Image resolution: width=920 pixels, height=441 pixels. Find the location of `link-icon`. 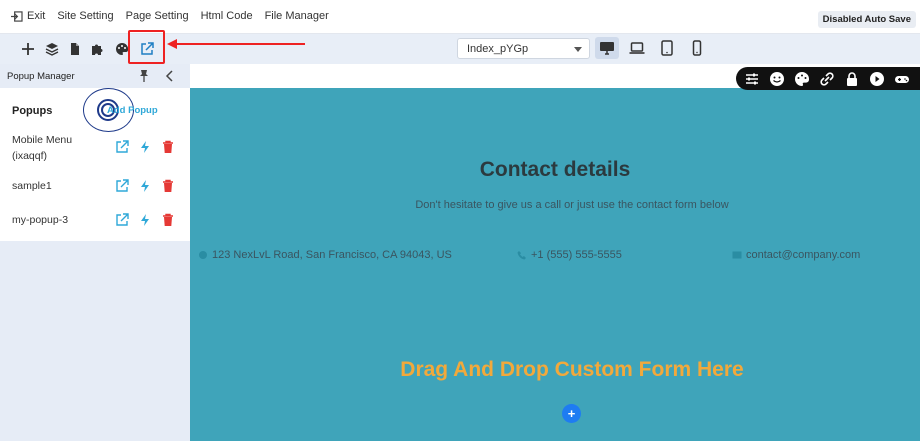

link-icon is located at coordinates (827, 79).